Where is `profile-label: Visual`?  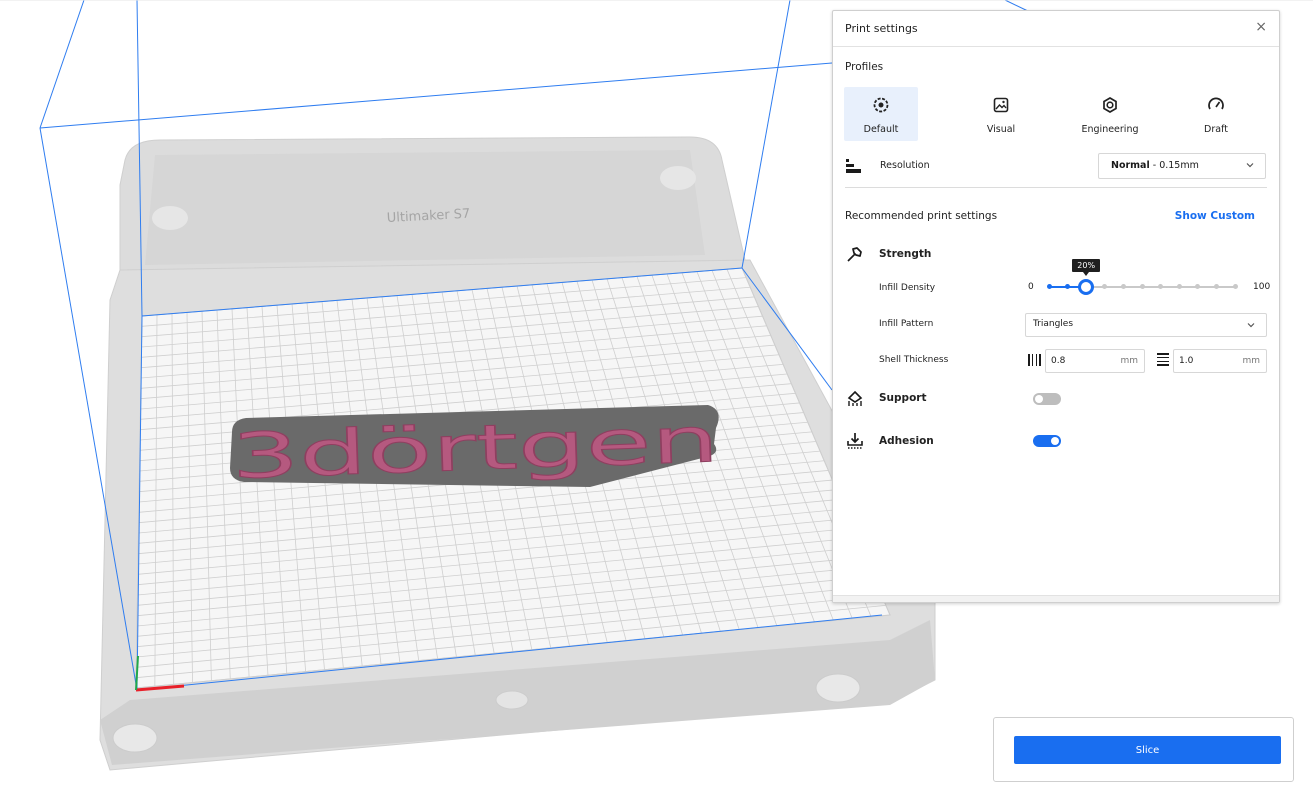 profile-label: Visual is located at coordinates (1001, 129).